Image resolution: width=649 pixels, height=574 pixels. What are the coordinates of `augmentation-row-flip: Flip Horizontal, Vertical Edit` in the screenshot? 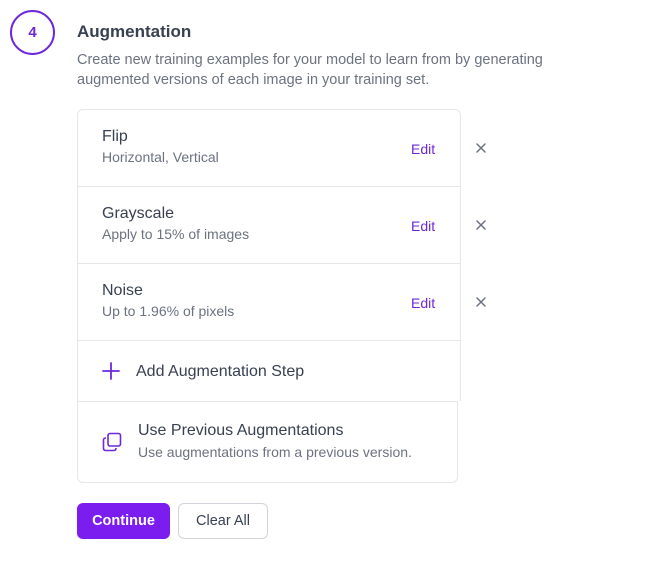 It's located at (269, 148).